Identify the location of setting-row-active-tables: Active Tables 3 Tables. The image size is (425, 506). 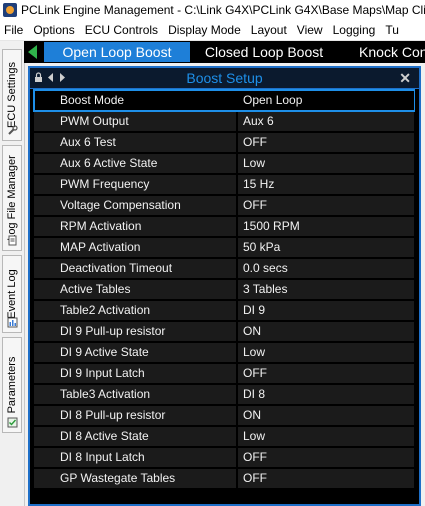
(224, 289).